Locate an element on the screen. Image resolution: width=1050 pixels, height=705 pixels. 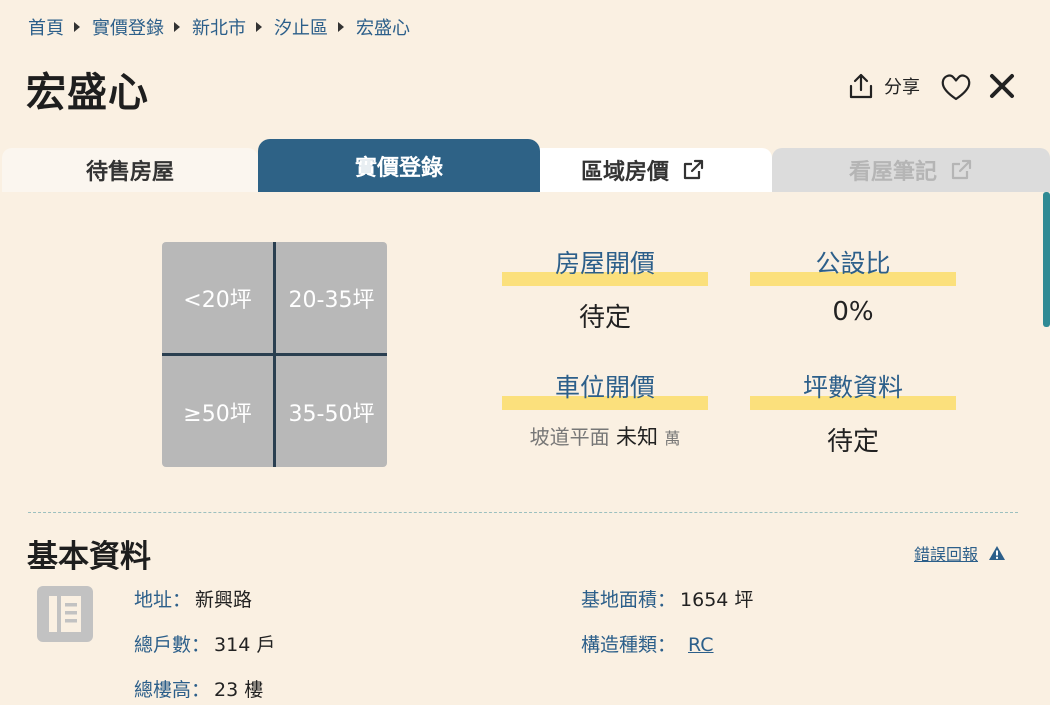
info-label: 構造種類： is located at coordinates (629, 645).